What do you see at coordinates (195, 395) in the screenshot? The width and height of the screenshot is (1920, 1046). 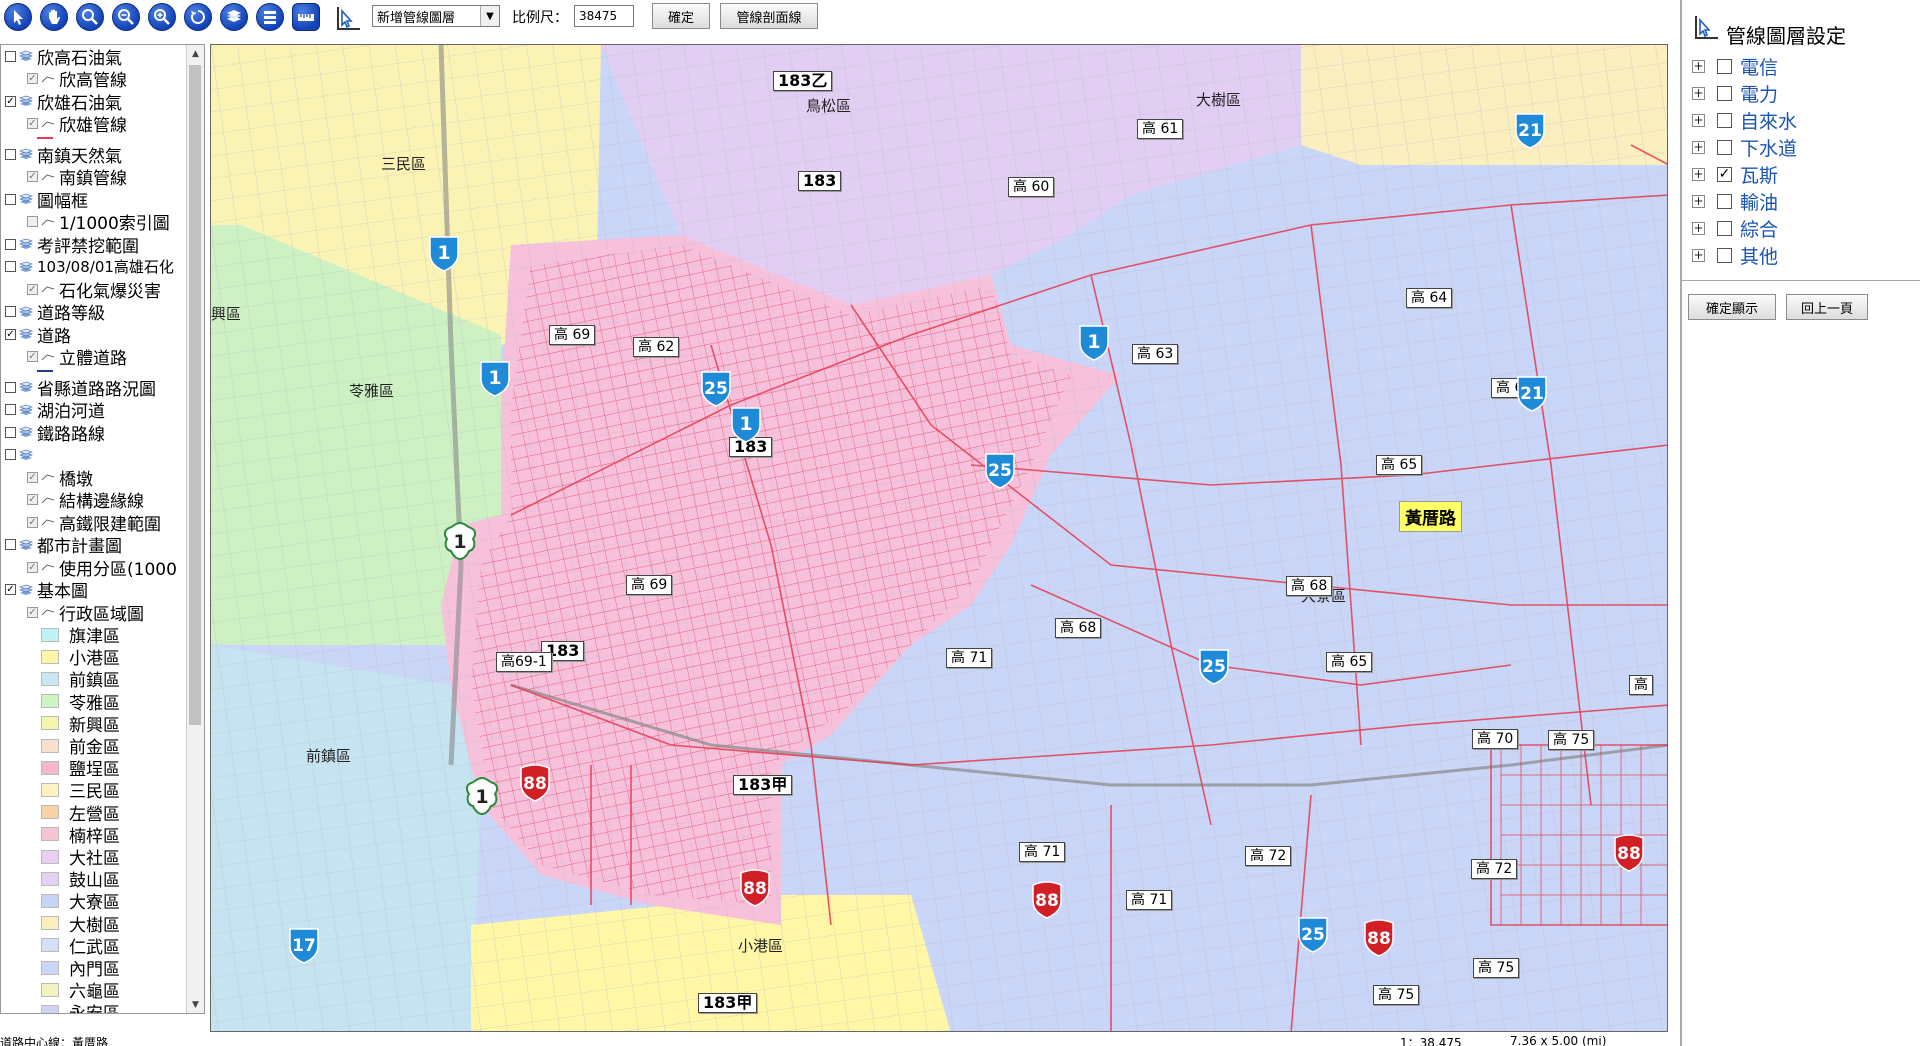 I see `scrollbar-thumb` at bounding box center [195, 395].